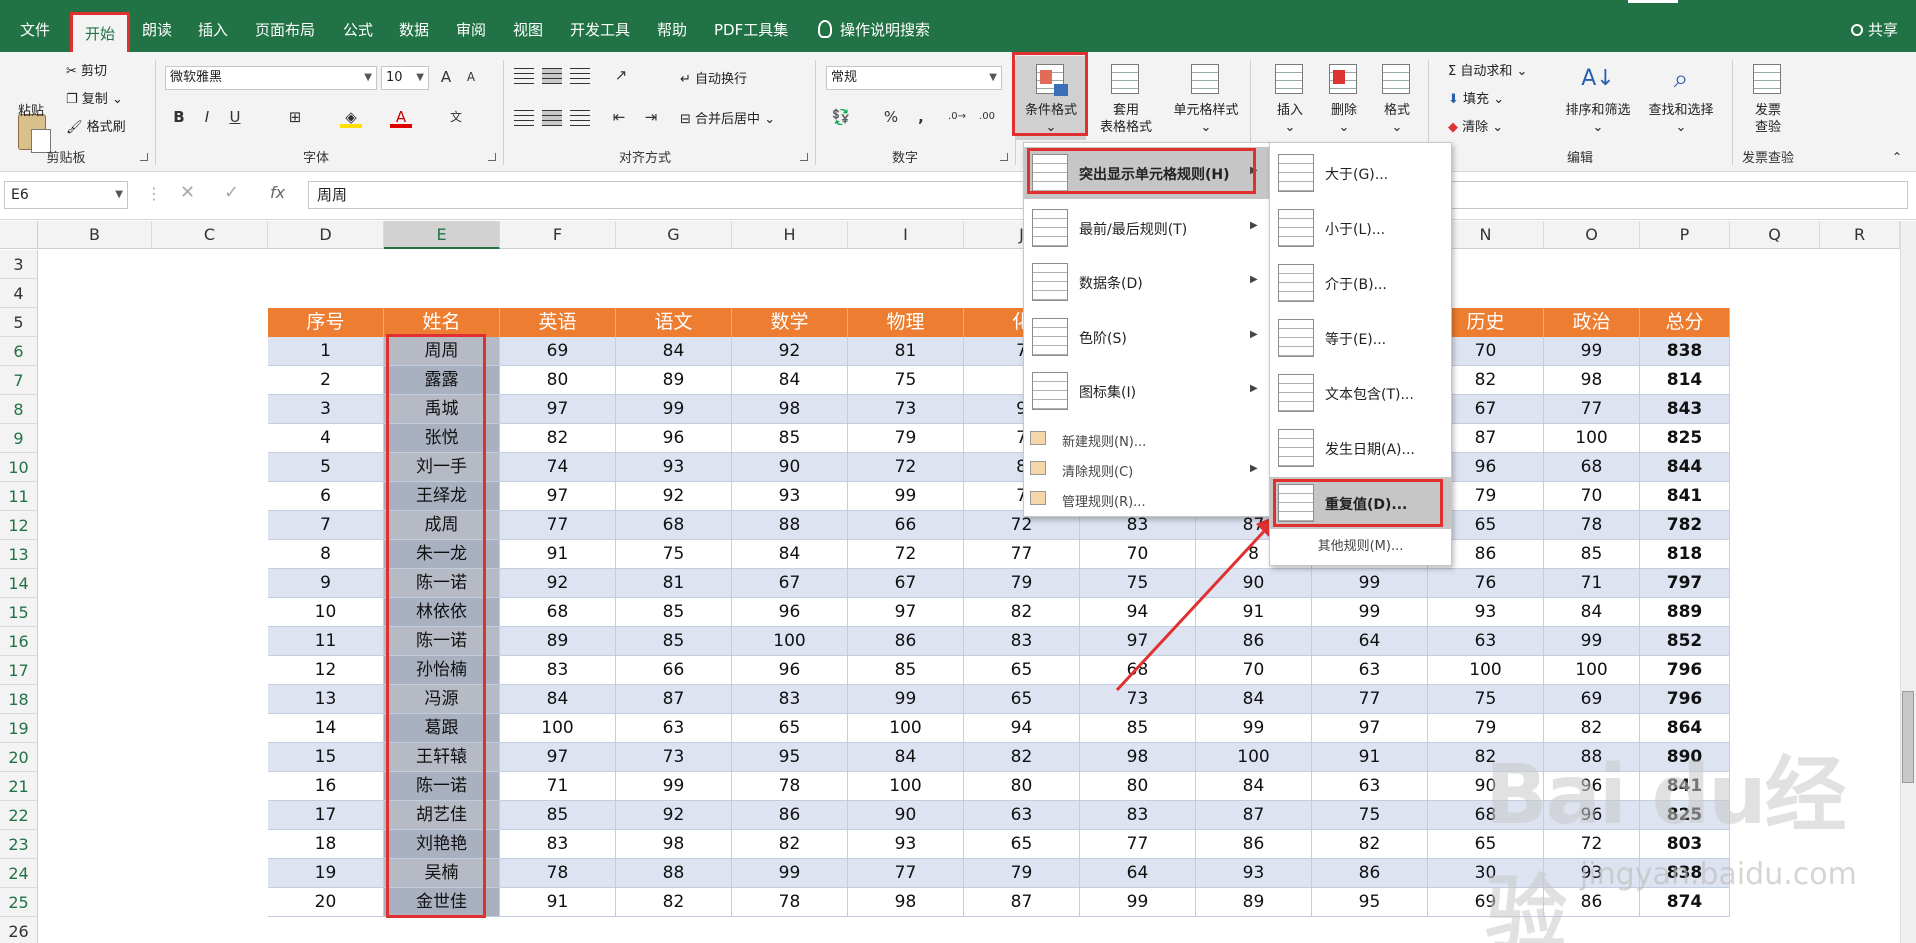 The image size is (1916, 943). I want to click on table-cell: 73, so click(1138, 699).